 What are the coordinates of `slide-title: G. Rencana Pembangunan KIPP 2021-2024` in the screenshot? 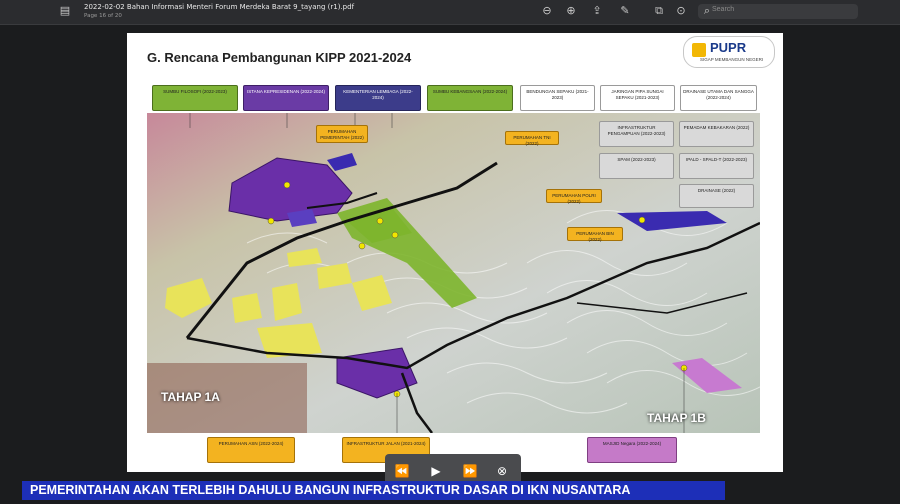 It's located at (279, 57).